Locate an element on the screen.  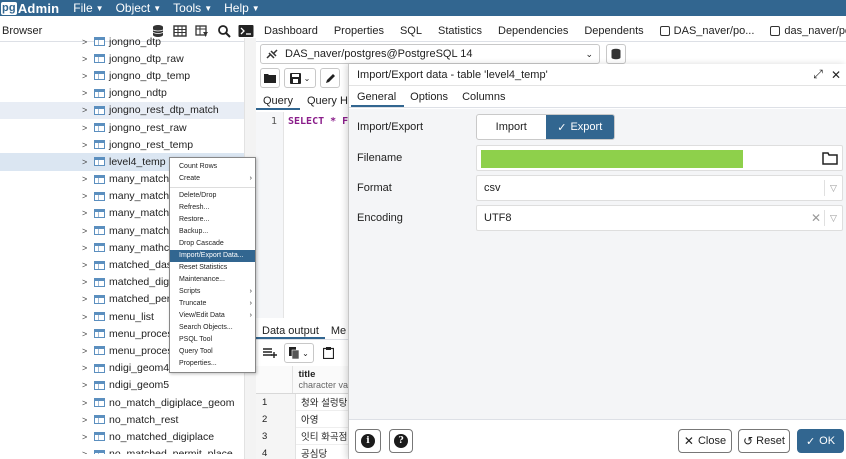
tab-data-output: Data output is located at coordinates (290, 330).